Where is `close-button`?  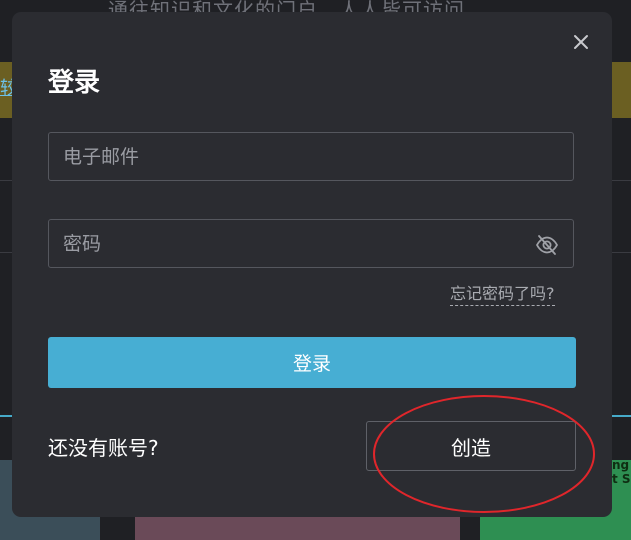
close-button is located at coordinates (581, 42).